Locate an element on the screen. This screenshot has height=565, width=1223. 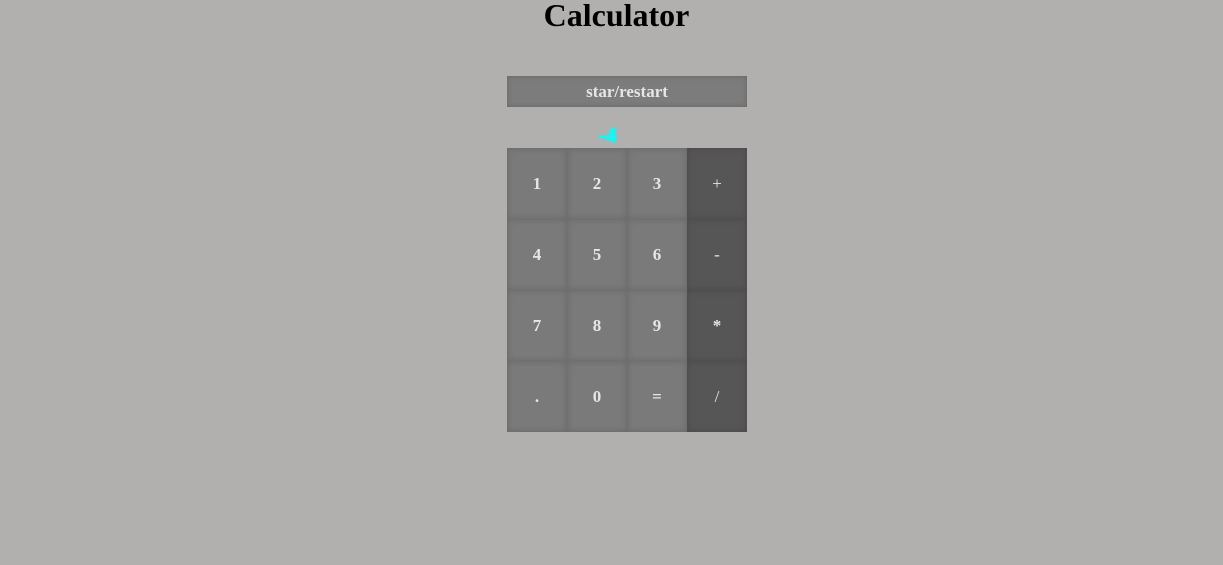
calculator-display: -4 is located at coordinates (607, 134).